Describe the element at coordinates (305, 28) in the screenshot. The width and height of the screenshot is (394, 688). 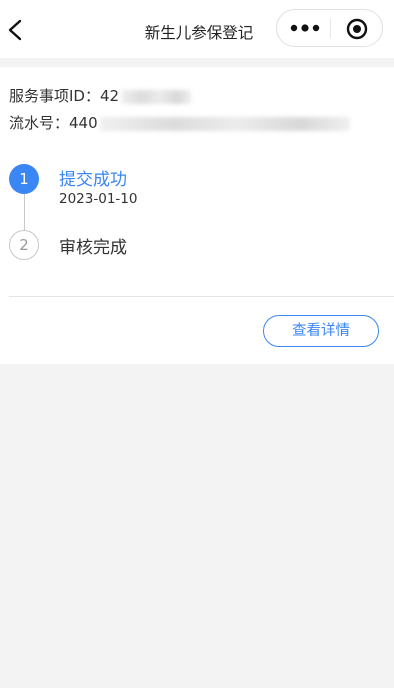
I see `more-dots-icon` at that location.